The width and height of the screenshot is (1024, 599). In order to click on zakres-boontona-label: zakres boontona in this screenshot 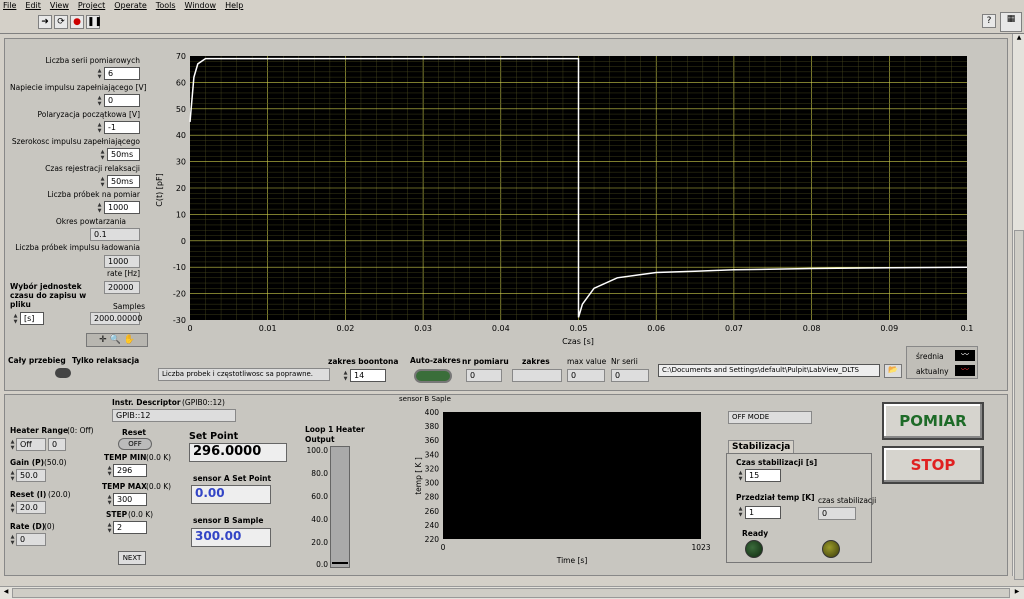, I will do `click(363, 361)`.